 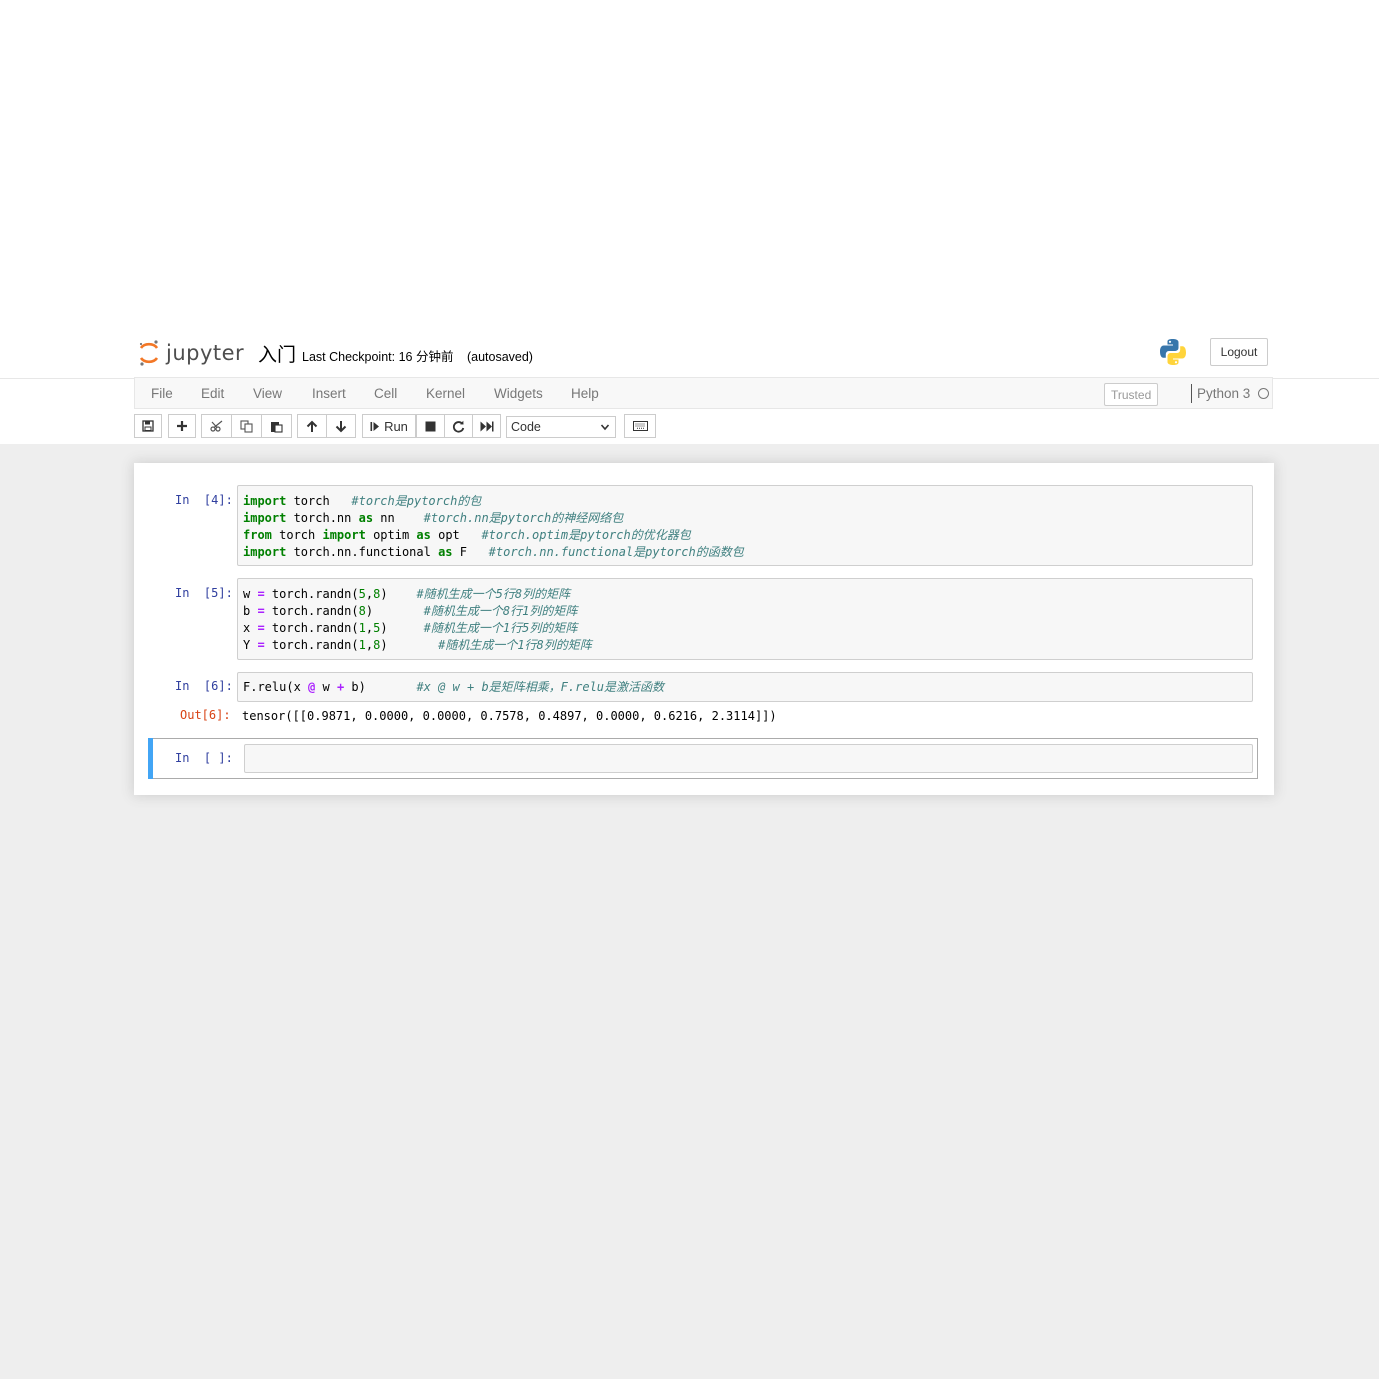 I want to click on input-prompt: In [4]:, so click(x=204, y=500).